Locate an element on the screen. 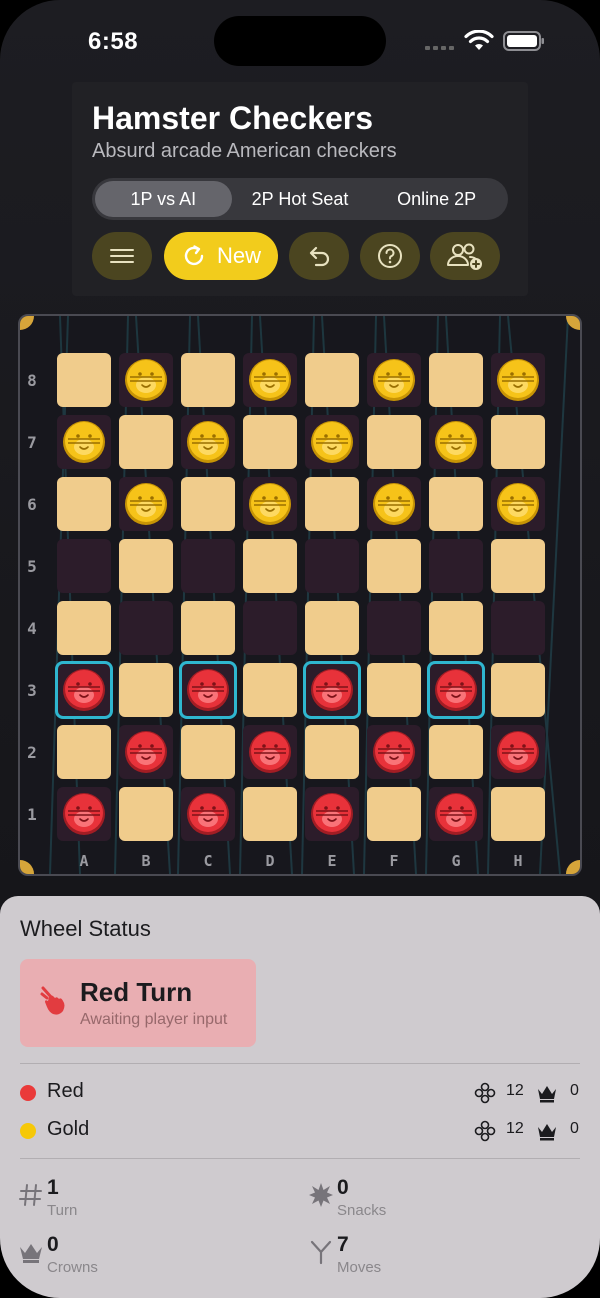  board-square-a2 is located at coordinates (84, 752).